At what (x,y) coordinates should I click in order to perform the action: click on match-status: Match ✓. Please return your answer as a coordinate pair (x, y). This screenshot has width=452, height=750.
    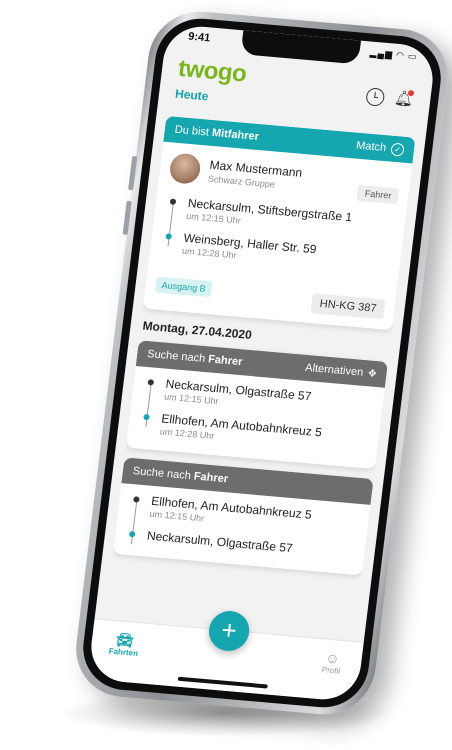
    Looking at the image, I should click on (380, 148).